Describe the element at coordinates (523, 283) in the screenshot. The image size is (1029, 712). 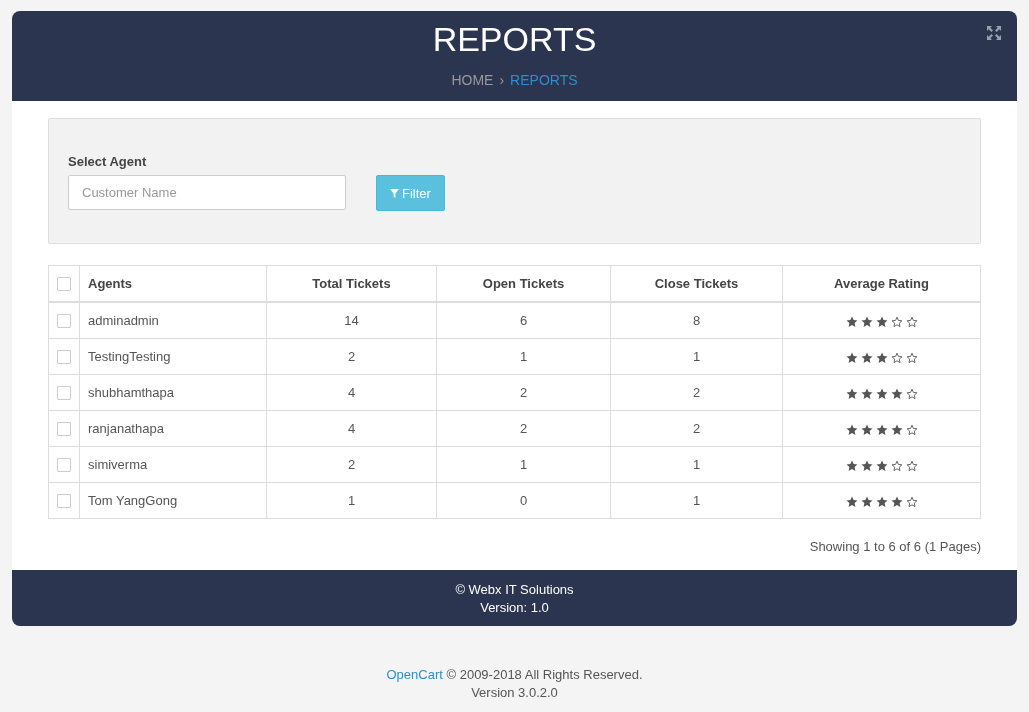
I see `column-header: Open Tickets` at that location.